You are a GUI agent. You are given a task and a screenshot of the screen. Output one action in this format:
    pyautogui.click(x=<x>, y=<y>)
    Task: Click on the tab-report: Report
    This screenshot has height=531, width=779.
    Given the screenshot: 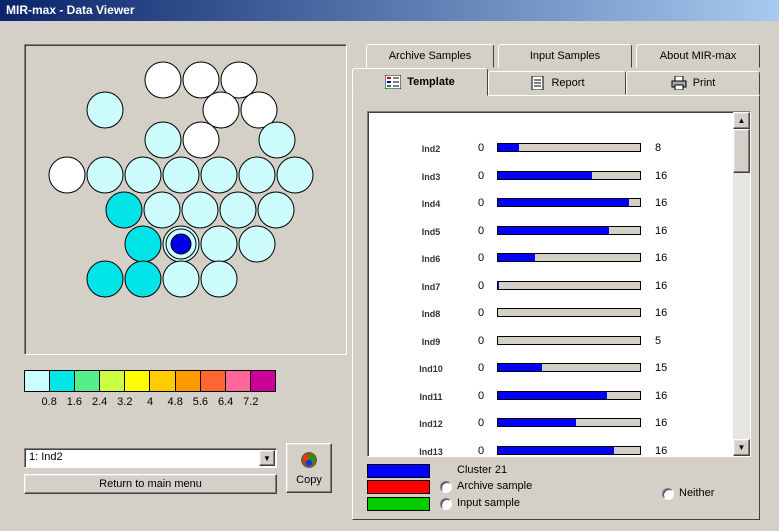 What is the action you would take?
    pyautogui.click(x=557, y=83)
    